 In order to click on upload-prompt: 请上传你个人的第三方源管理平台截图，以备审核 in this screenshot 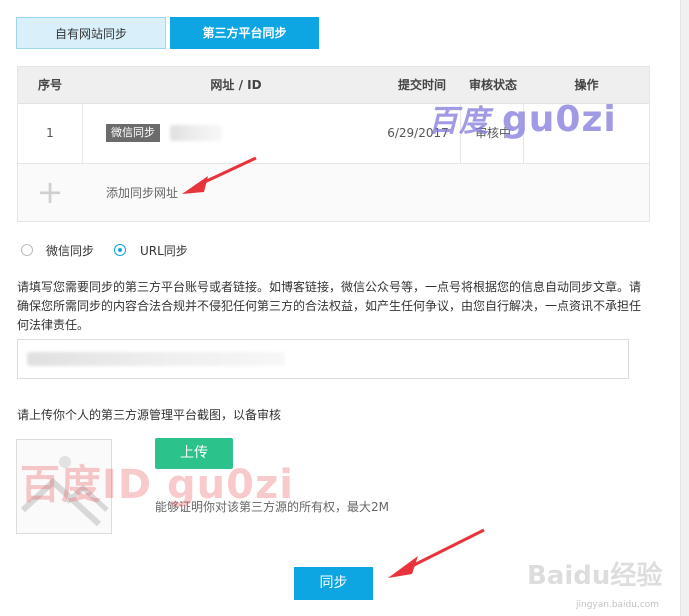, I will do `click(149, 415)`.